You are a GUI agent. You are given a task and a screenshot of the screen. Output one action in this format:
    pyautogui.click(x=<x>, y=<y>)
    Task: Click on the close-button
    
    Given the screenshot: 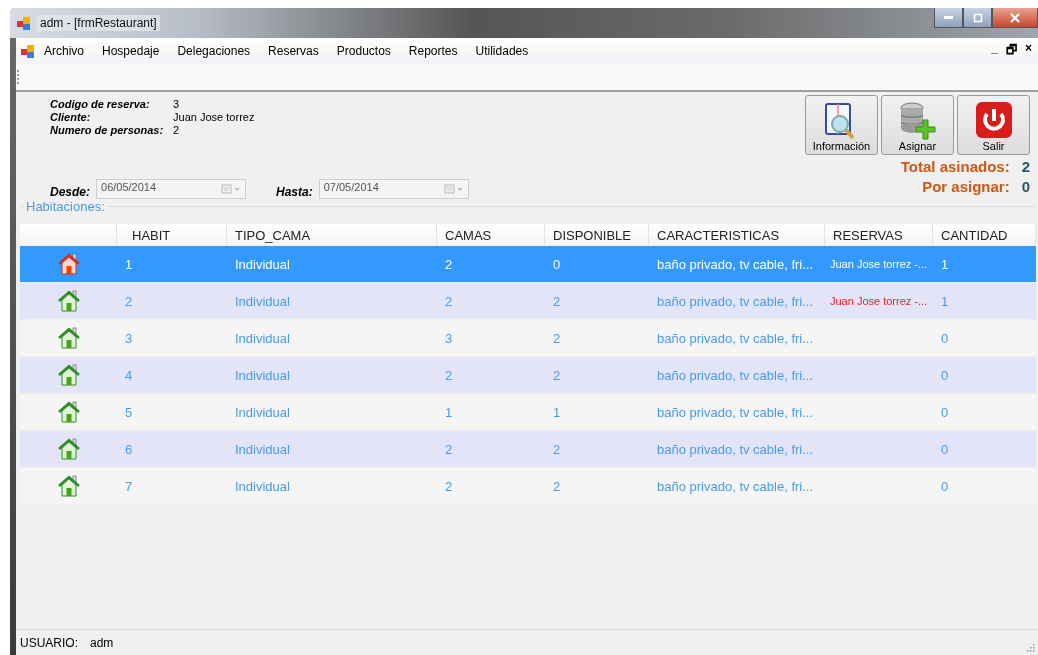 What is the action you would take?
    pyautogui.click(x=1015, y=18)
    